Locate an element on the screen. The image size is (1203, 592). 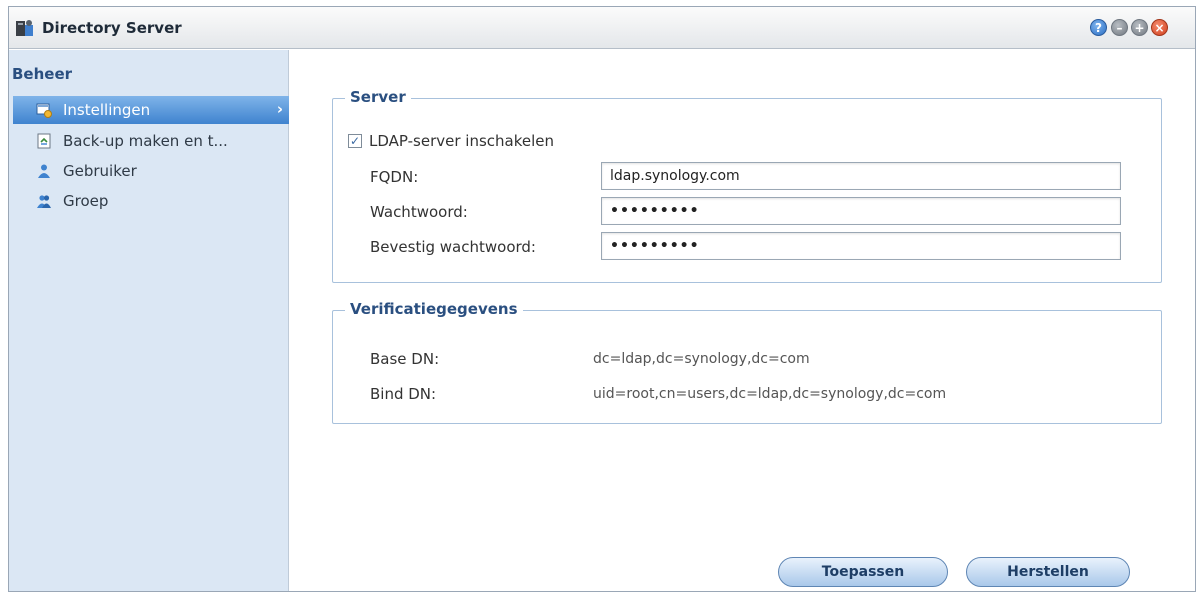
ldap-enable-label: LDAP-server inschakelen is located at coordinates (462, 141).